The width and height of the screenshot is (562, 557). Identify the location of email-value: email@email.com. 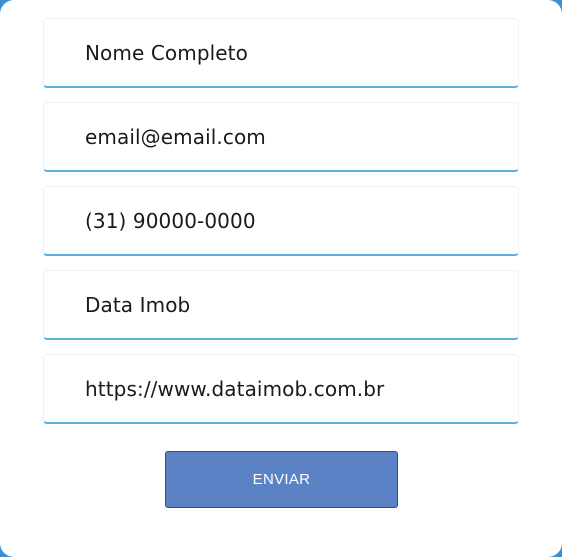
(175, 136).